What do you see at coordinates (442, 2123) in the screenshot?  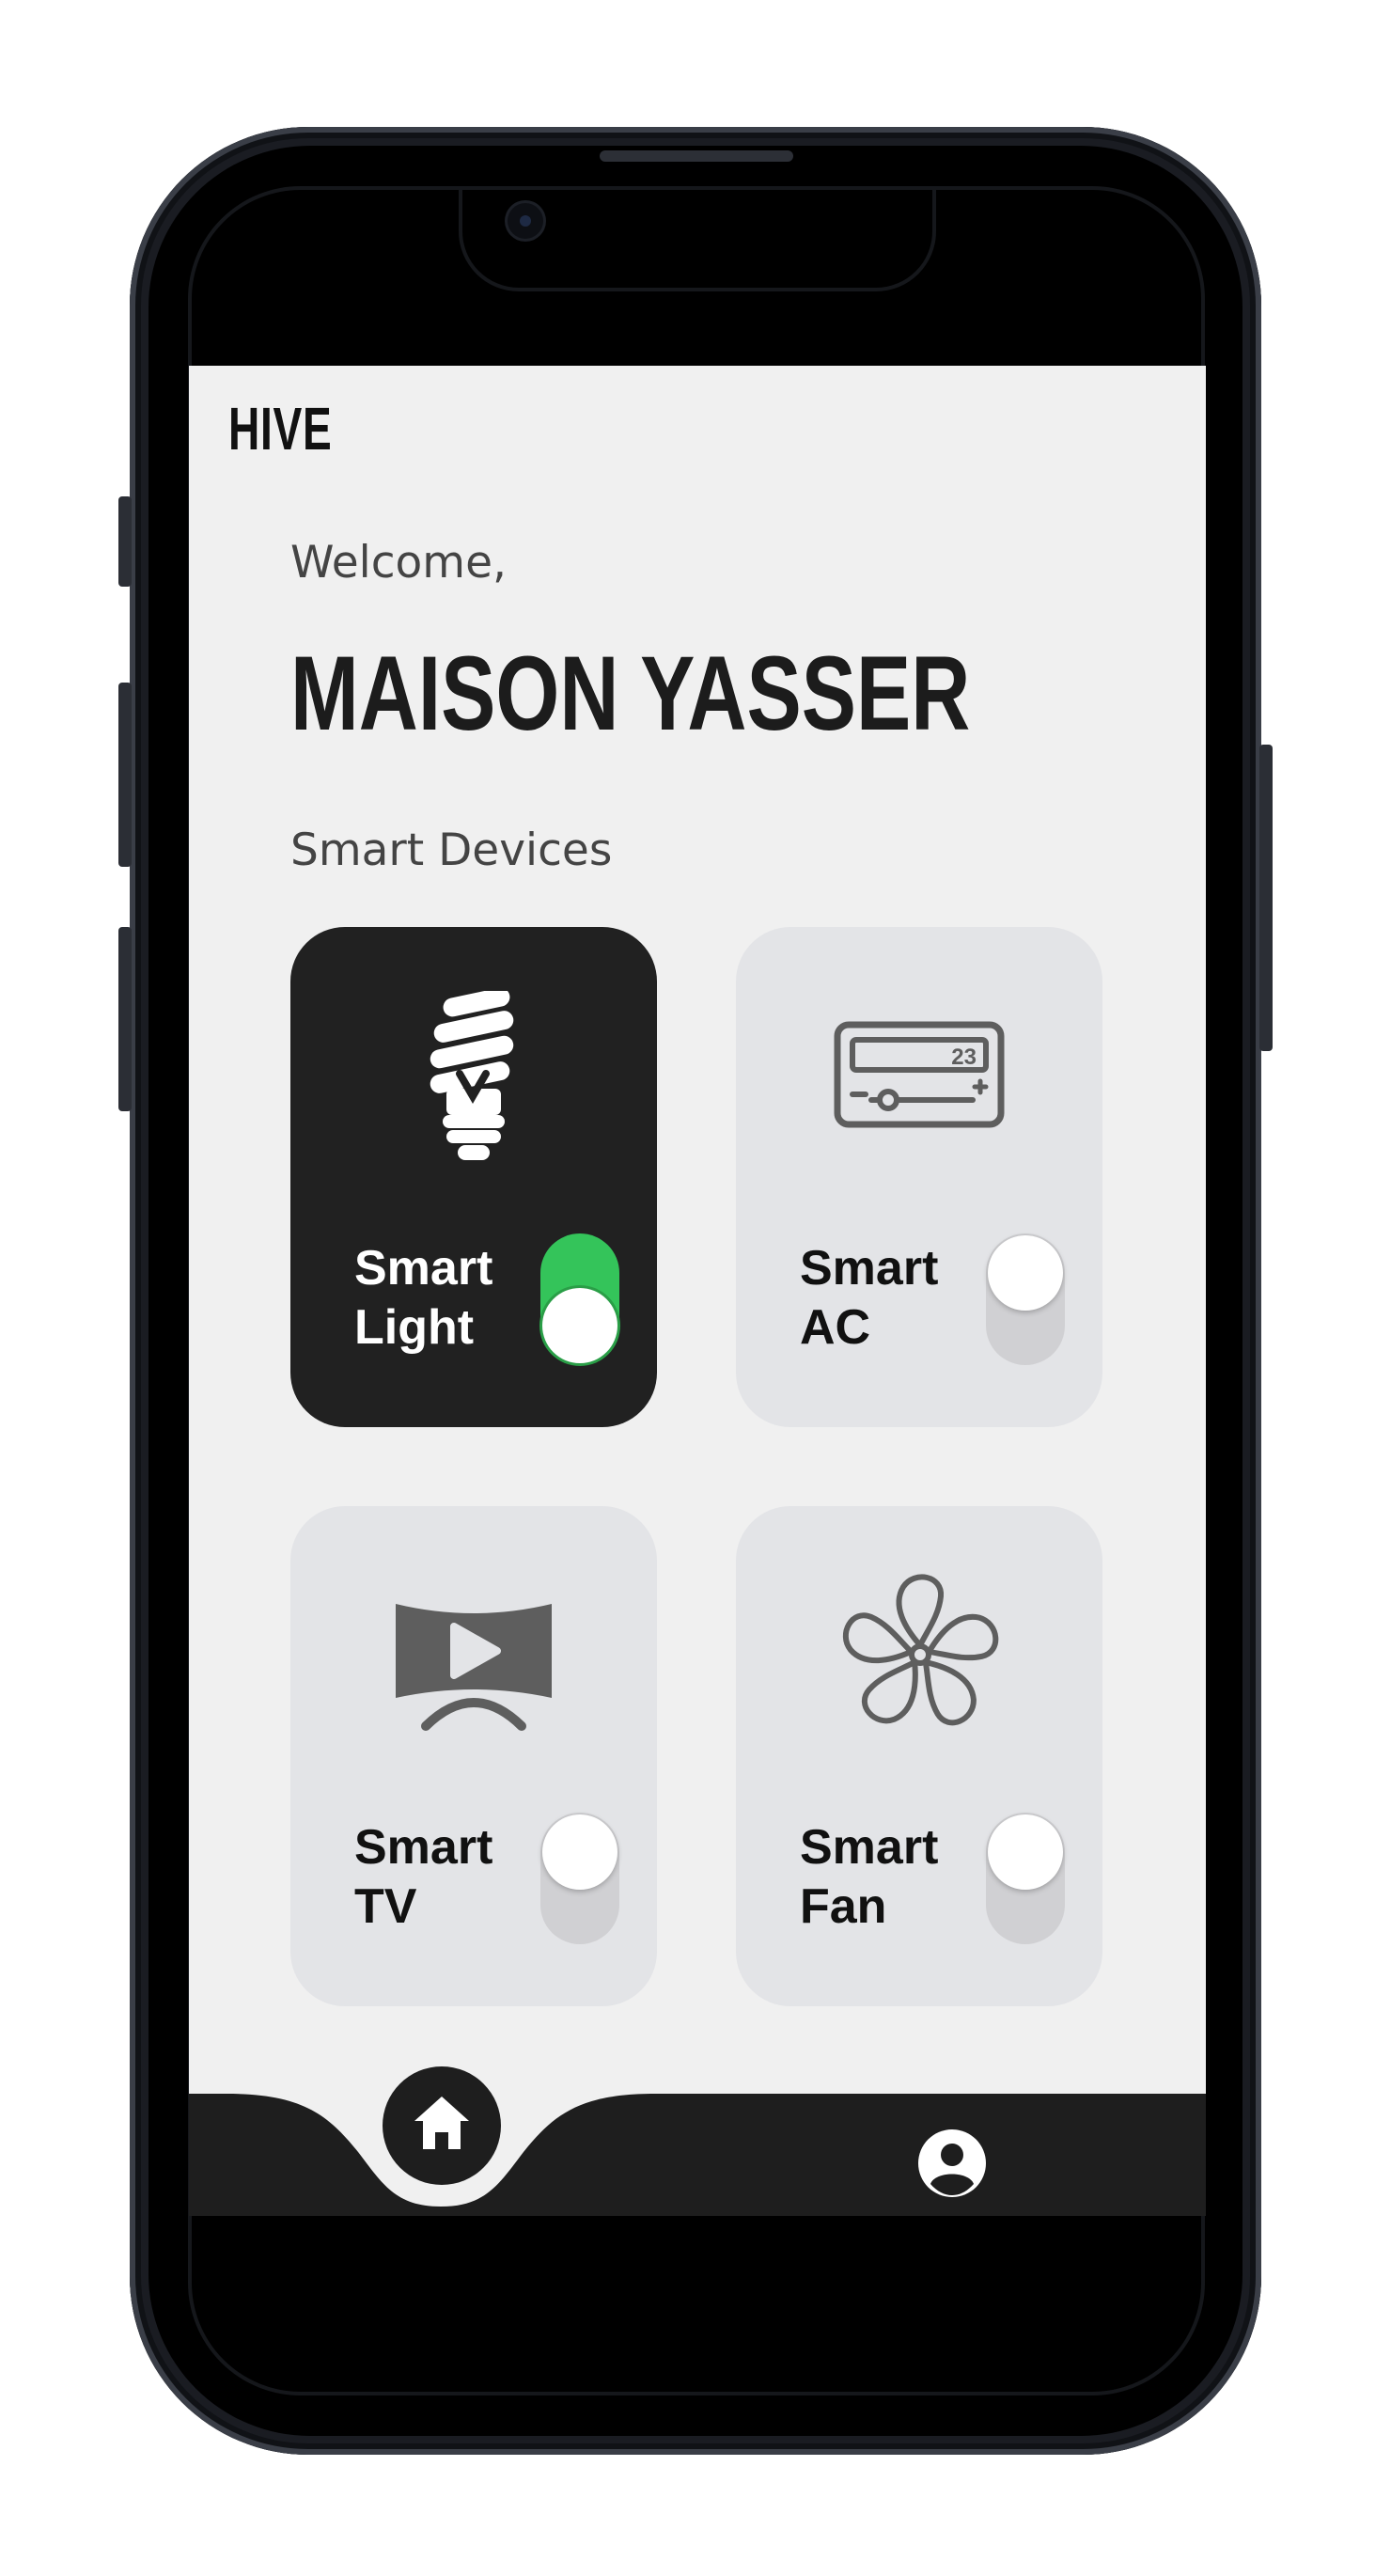 I see `home-icon` at bounding box center [442, 2123].